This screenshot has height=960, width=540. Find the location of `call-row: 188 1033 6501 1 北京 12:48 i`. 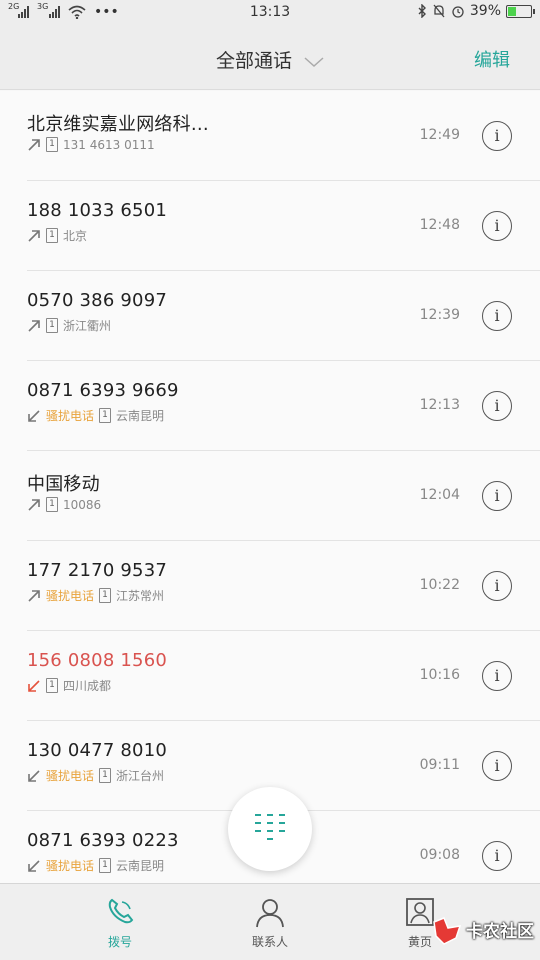

call-row: 188 1033 6501 1 北京 12:48 i is located at coordinates (270, 226).